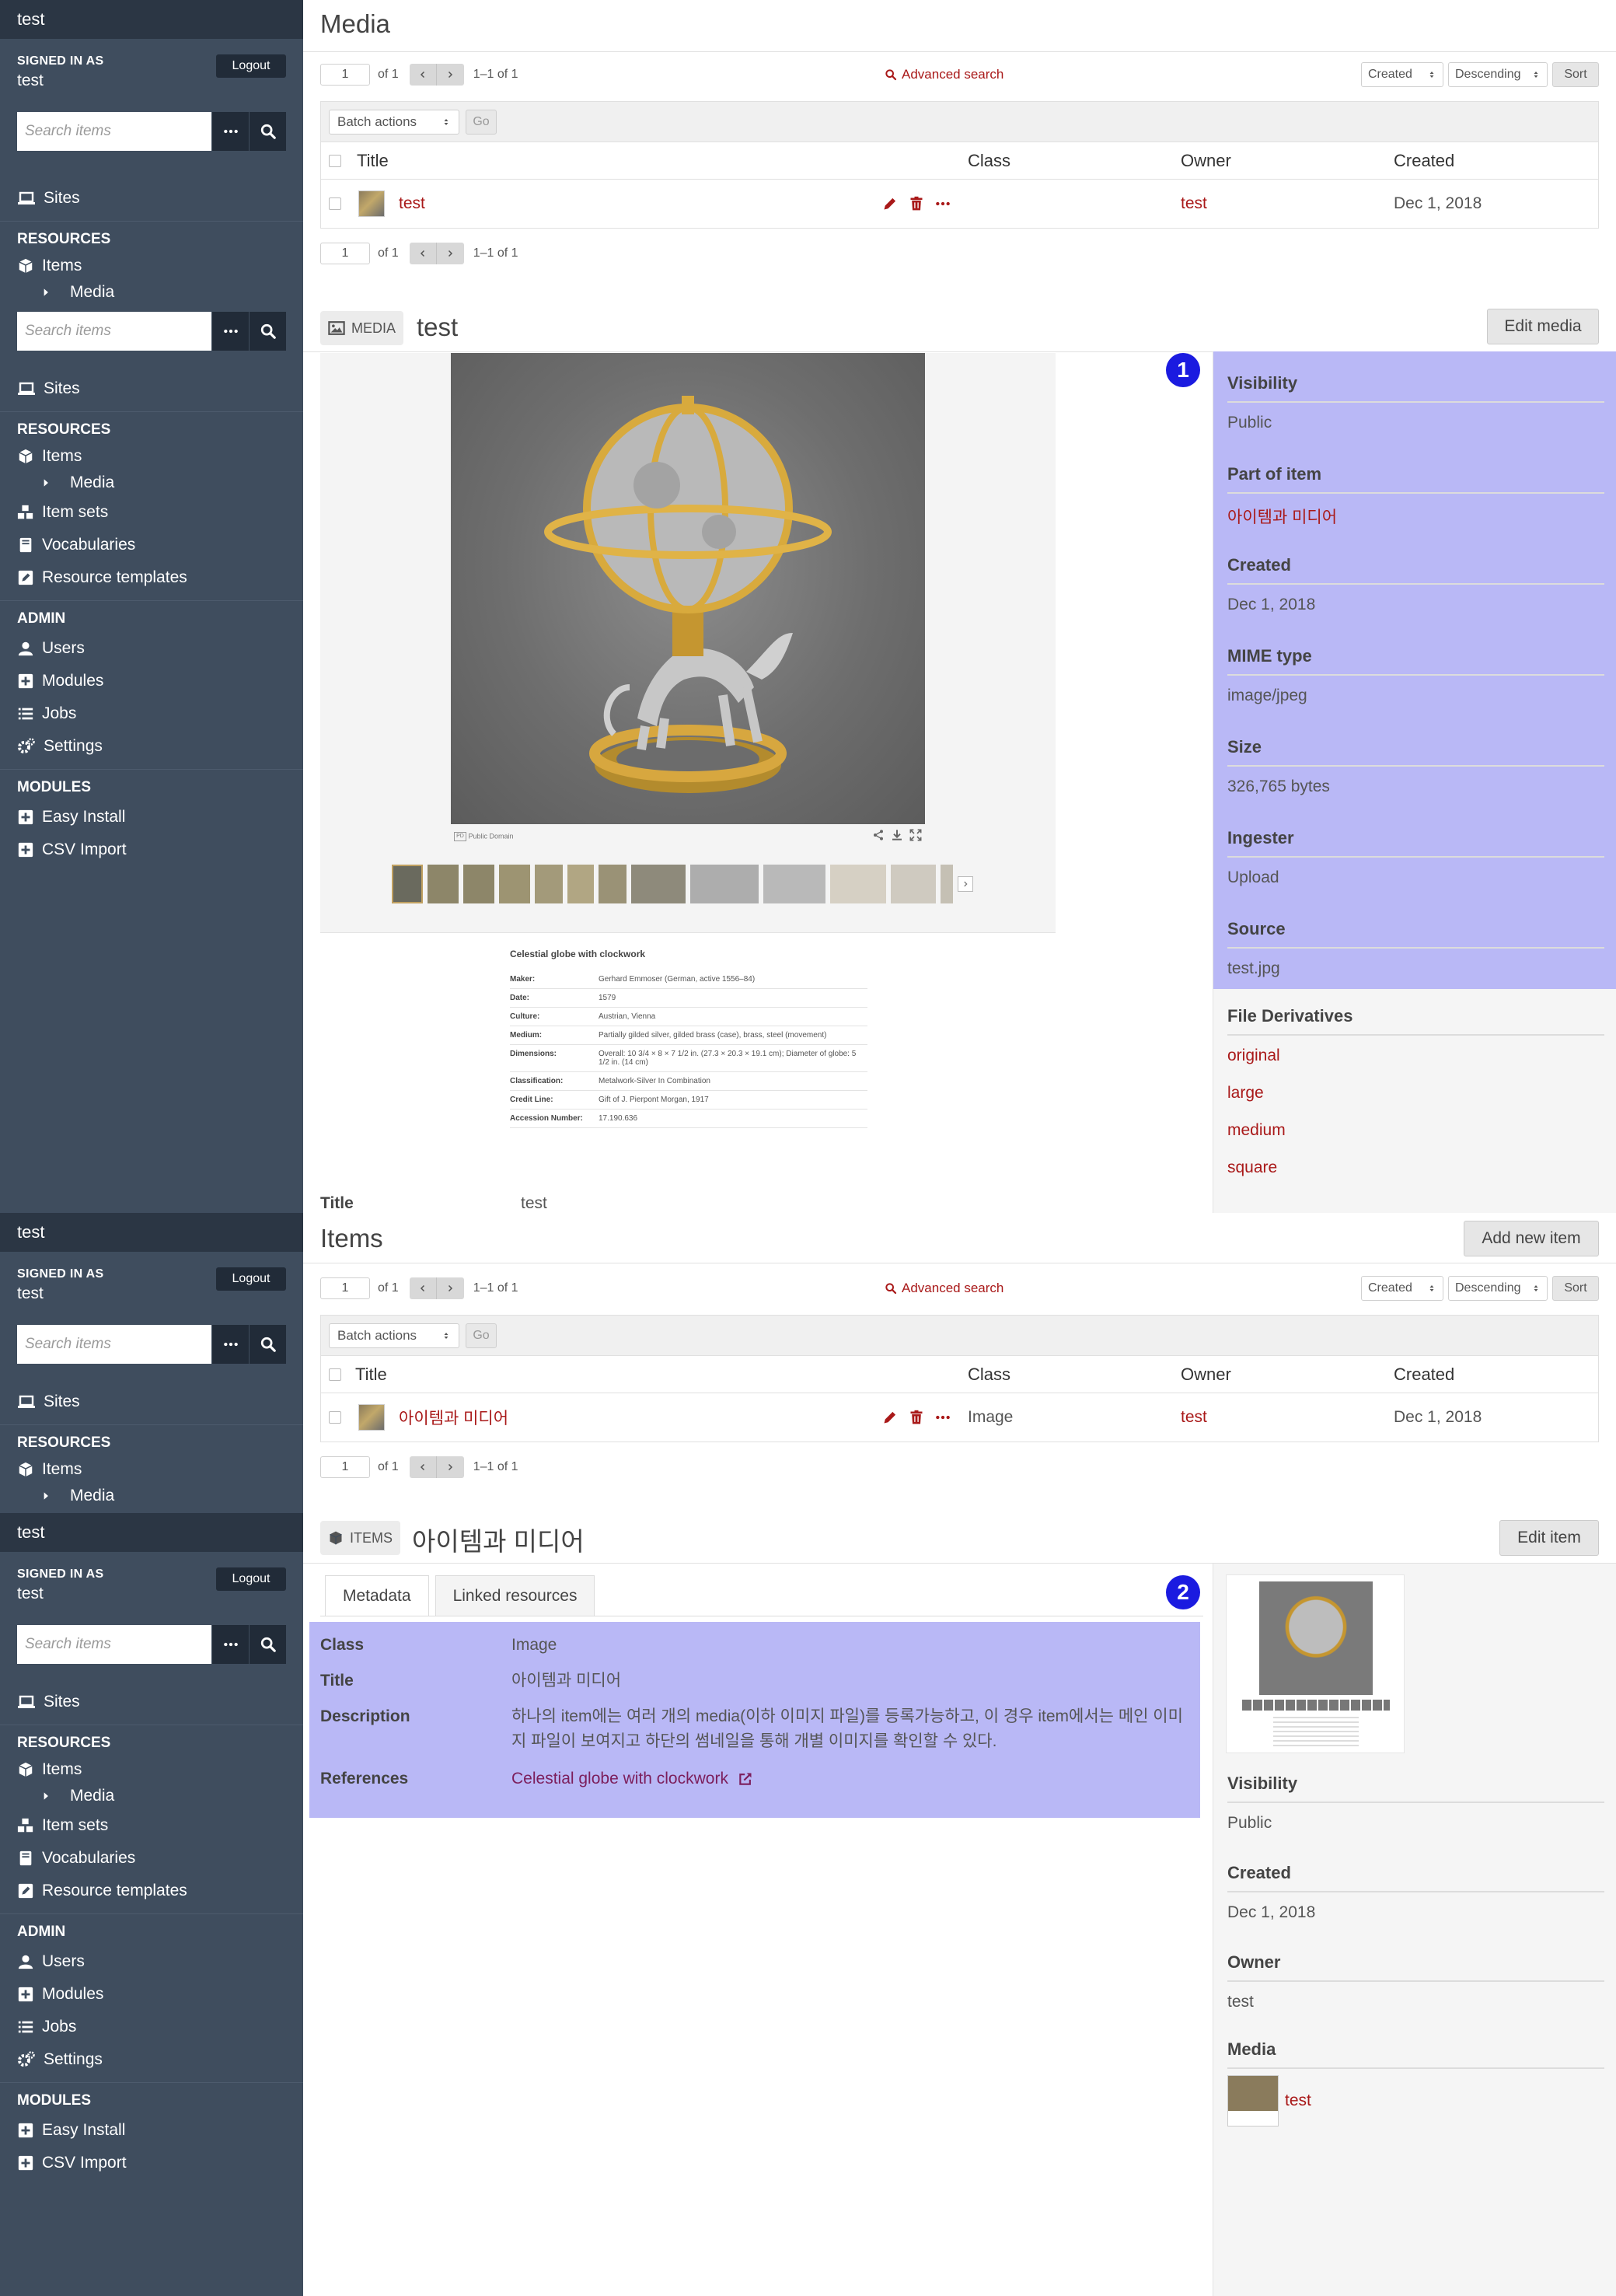 This screenshot has height=2296, width=1616. Describe the element at coordinates (377, 1595) in the screenshot. I see `tab-metadata: Metadata` at that location.